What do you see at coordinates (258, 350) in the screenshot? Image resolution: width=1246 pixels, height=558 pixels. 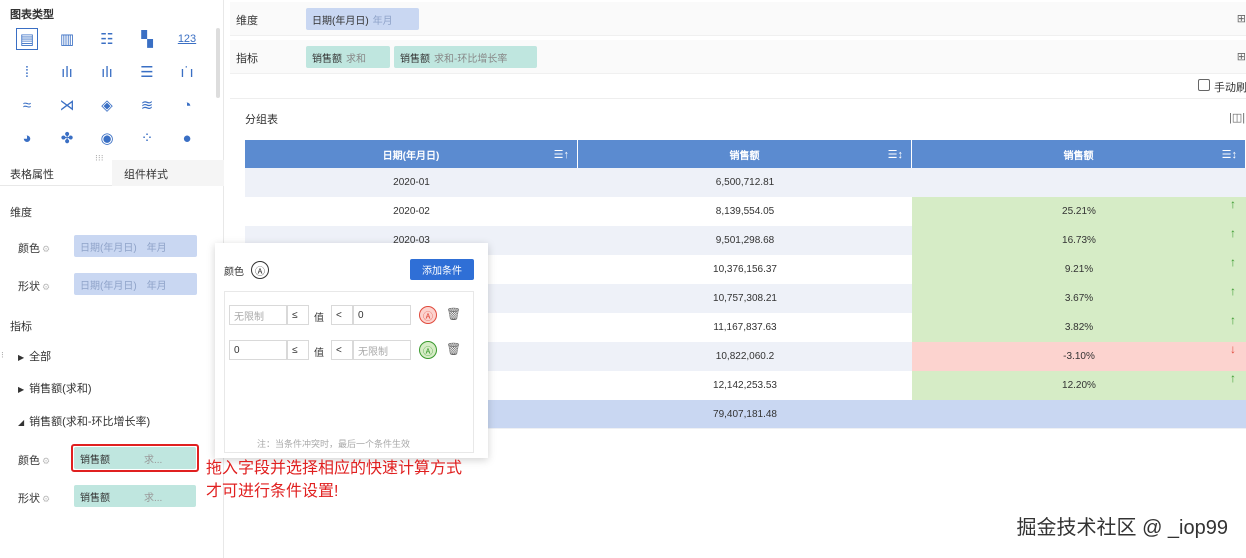 I see `min-input: 0` at bounding box center [258, 350].